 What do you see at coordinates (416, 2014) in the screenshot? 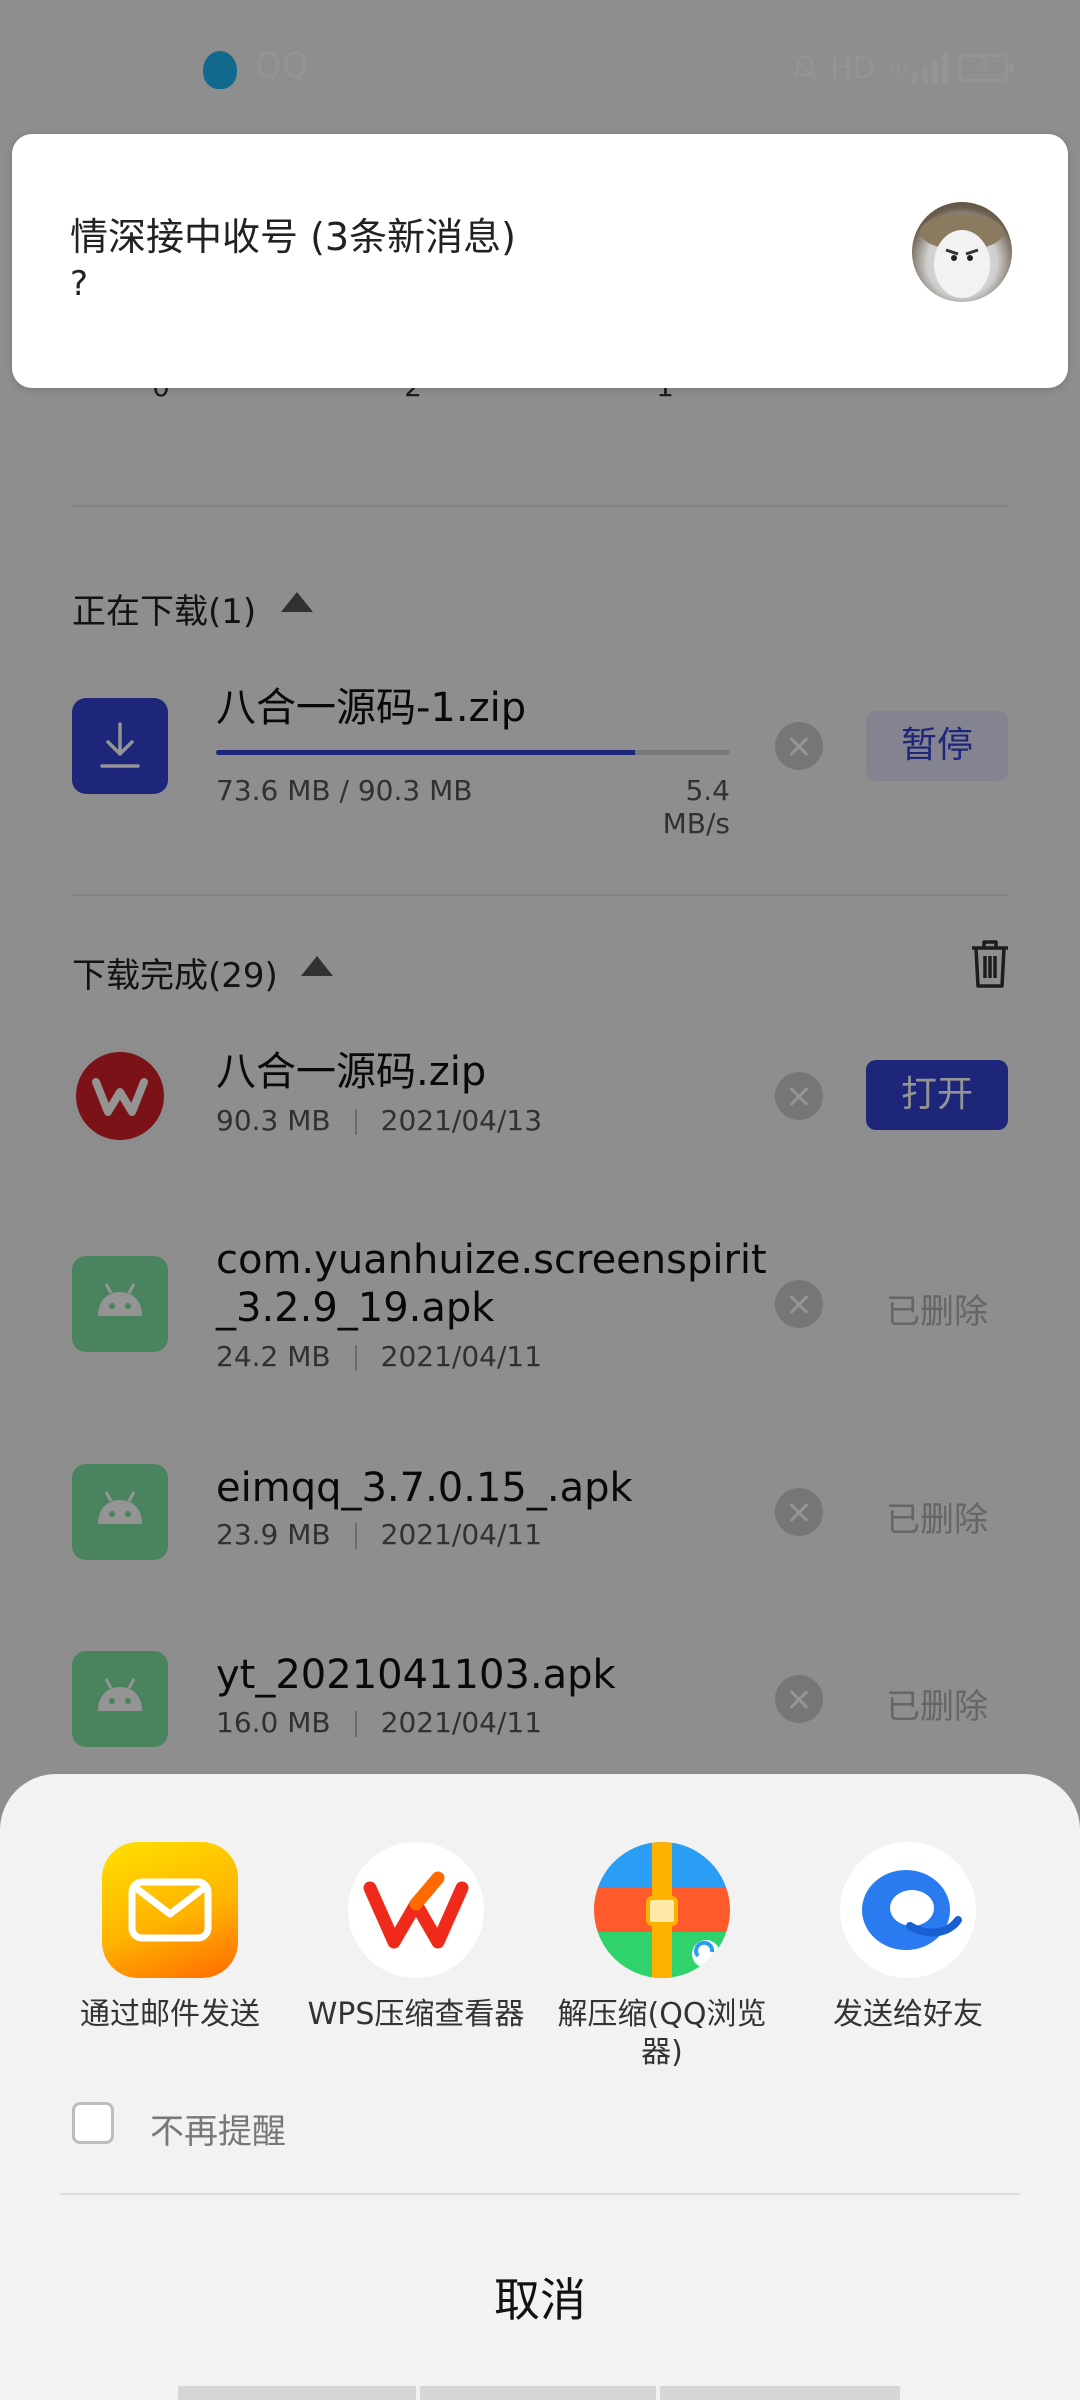
I see `share-app-label: WPS压缩查看器` at bounding box center [416, 2014].